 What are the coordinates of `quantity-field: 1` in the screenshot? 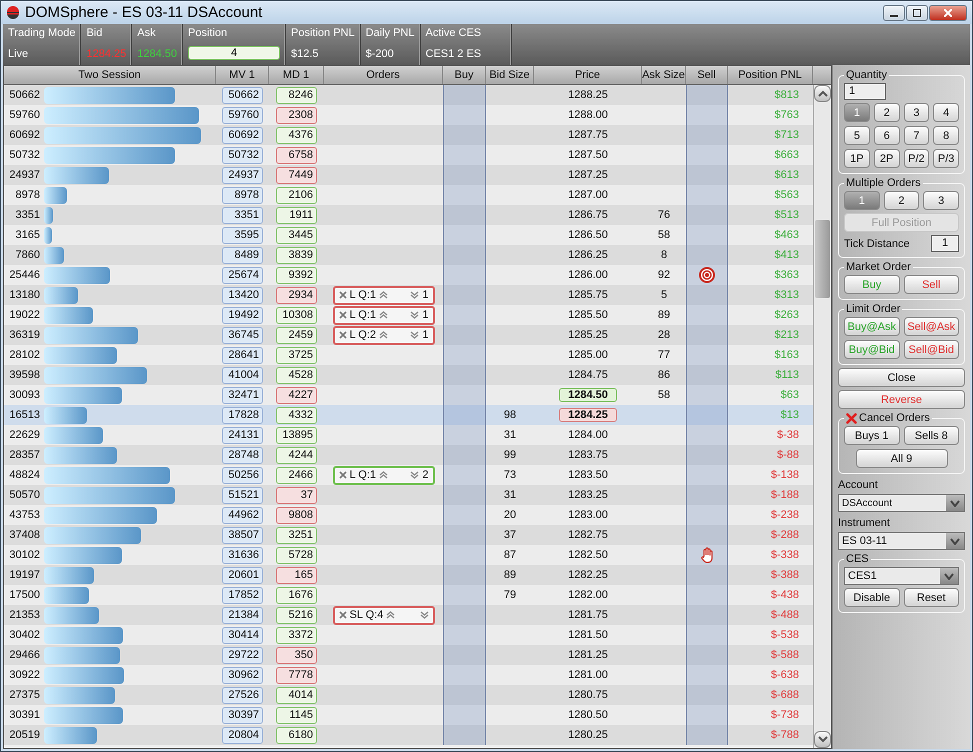 It's located at (865, 91).